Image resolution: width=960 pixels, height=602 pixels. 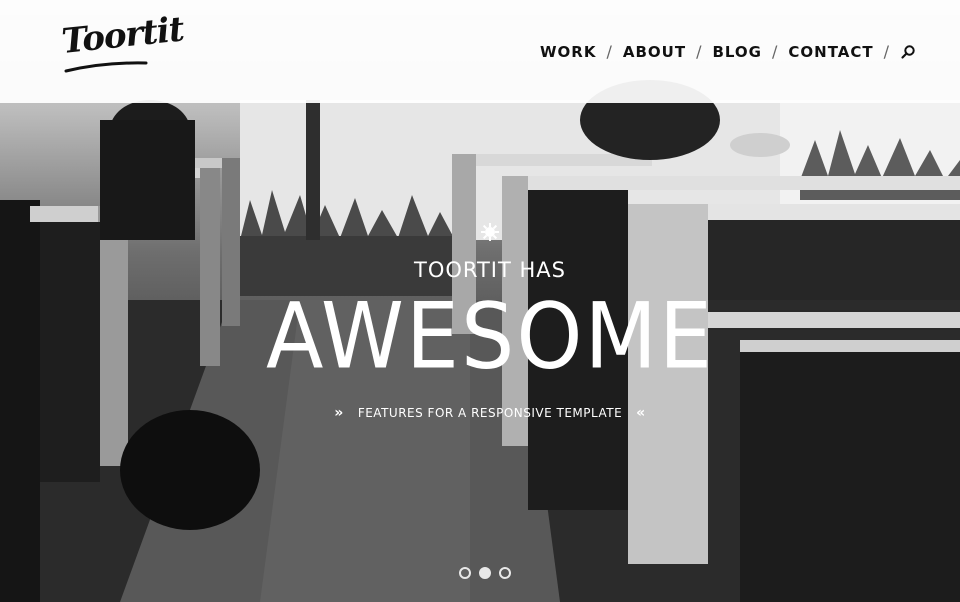 I want to click on slider-pagination, so click(x=485, y=573).